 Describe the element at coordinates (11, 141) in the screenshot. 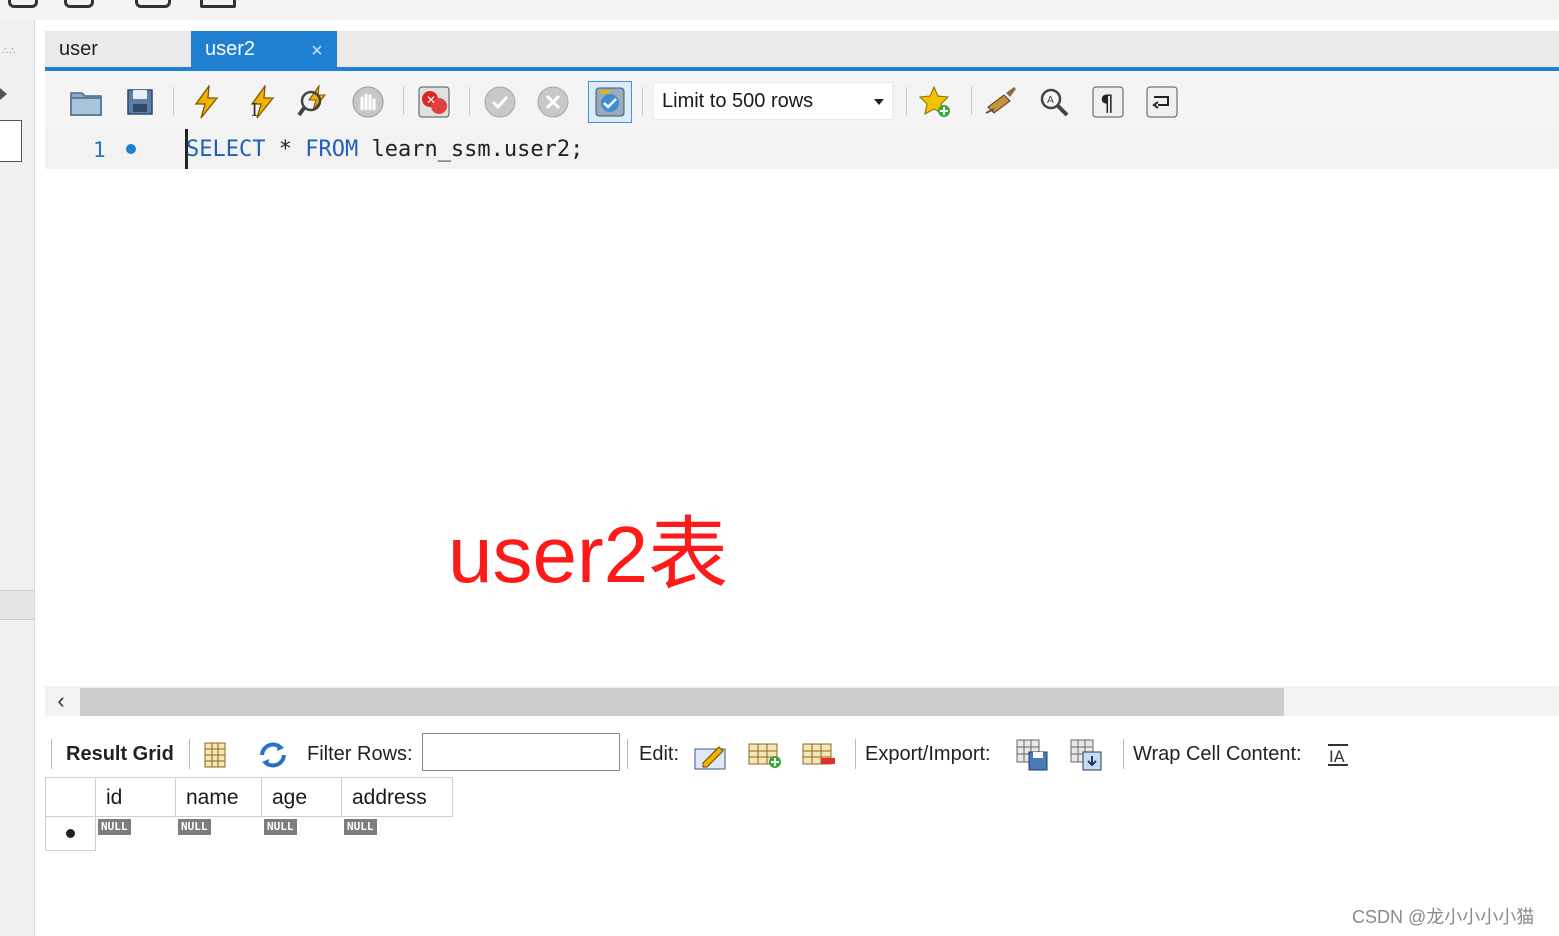

I see `navigator-field` at that location.